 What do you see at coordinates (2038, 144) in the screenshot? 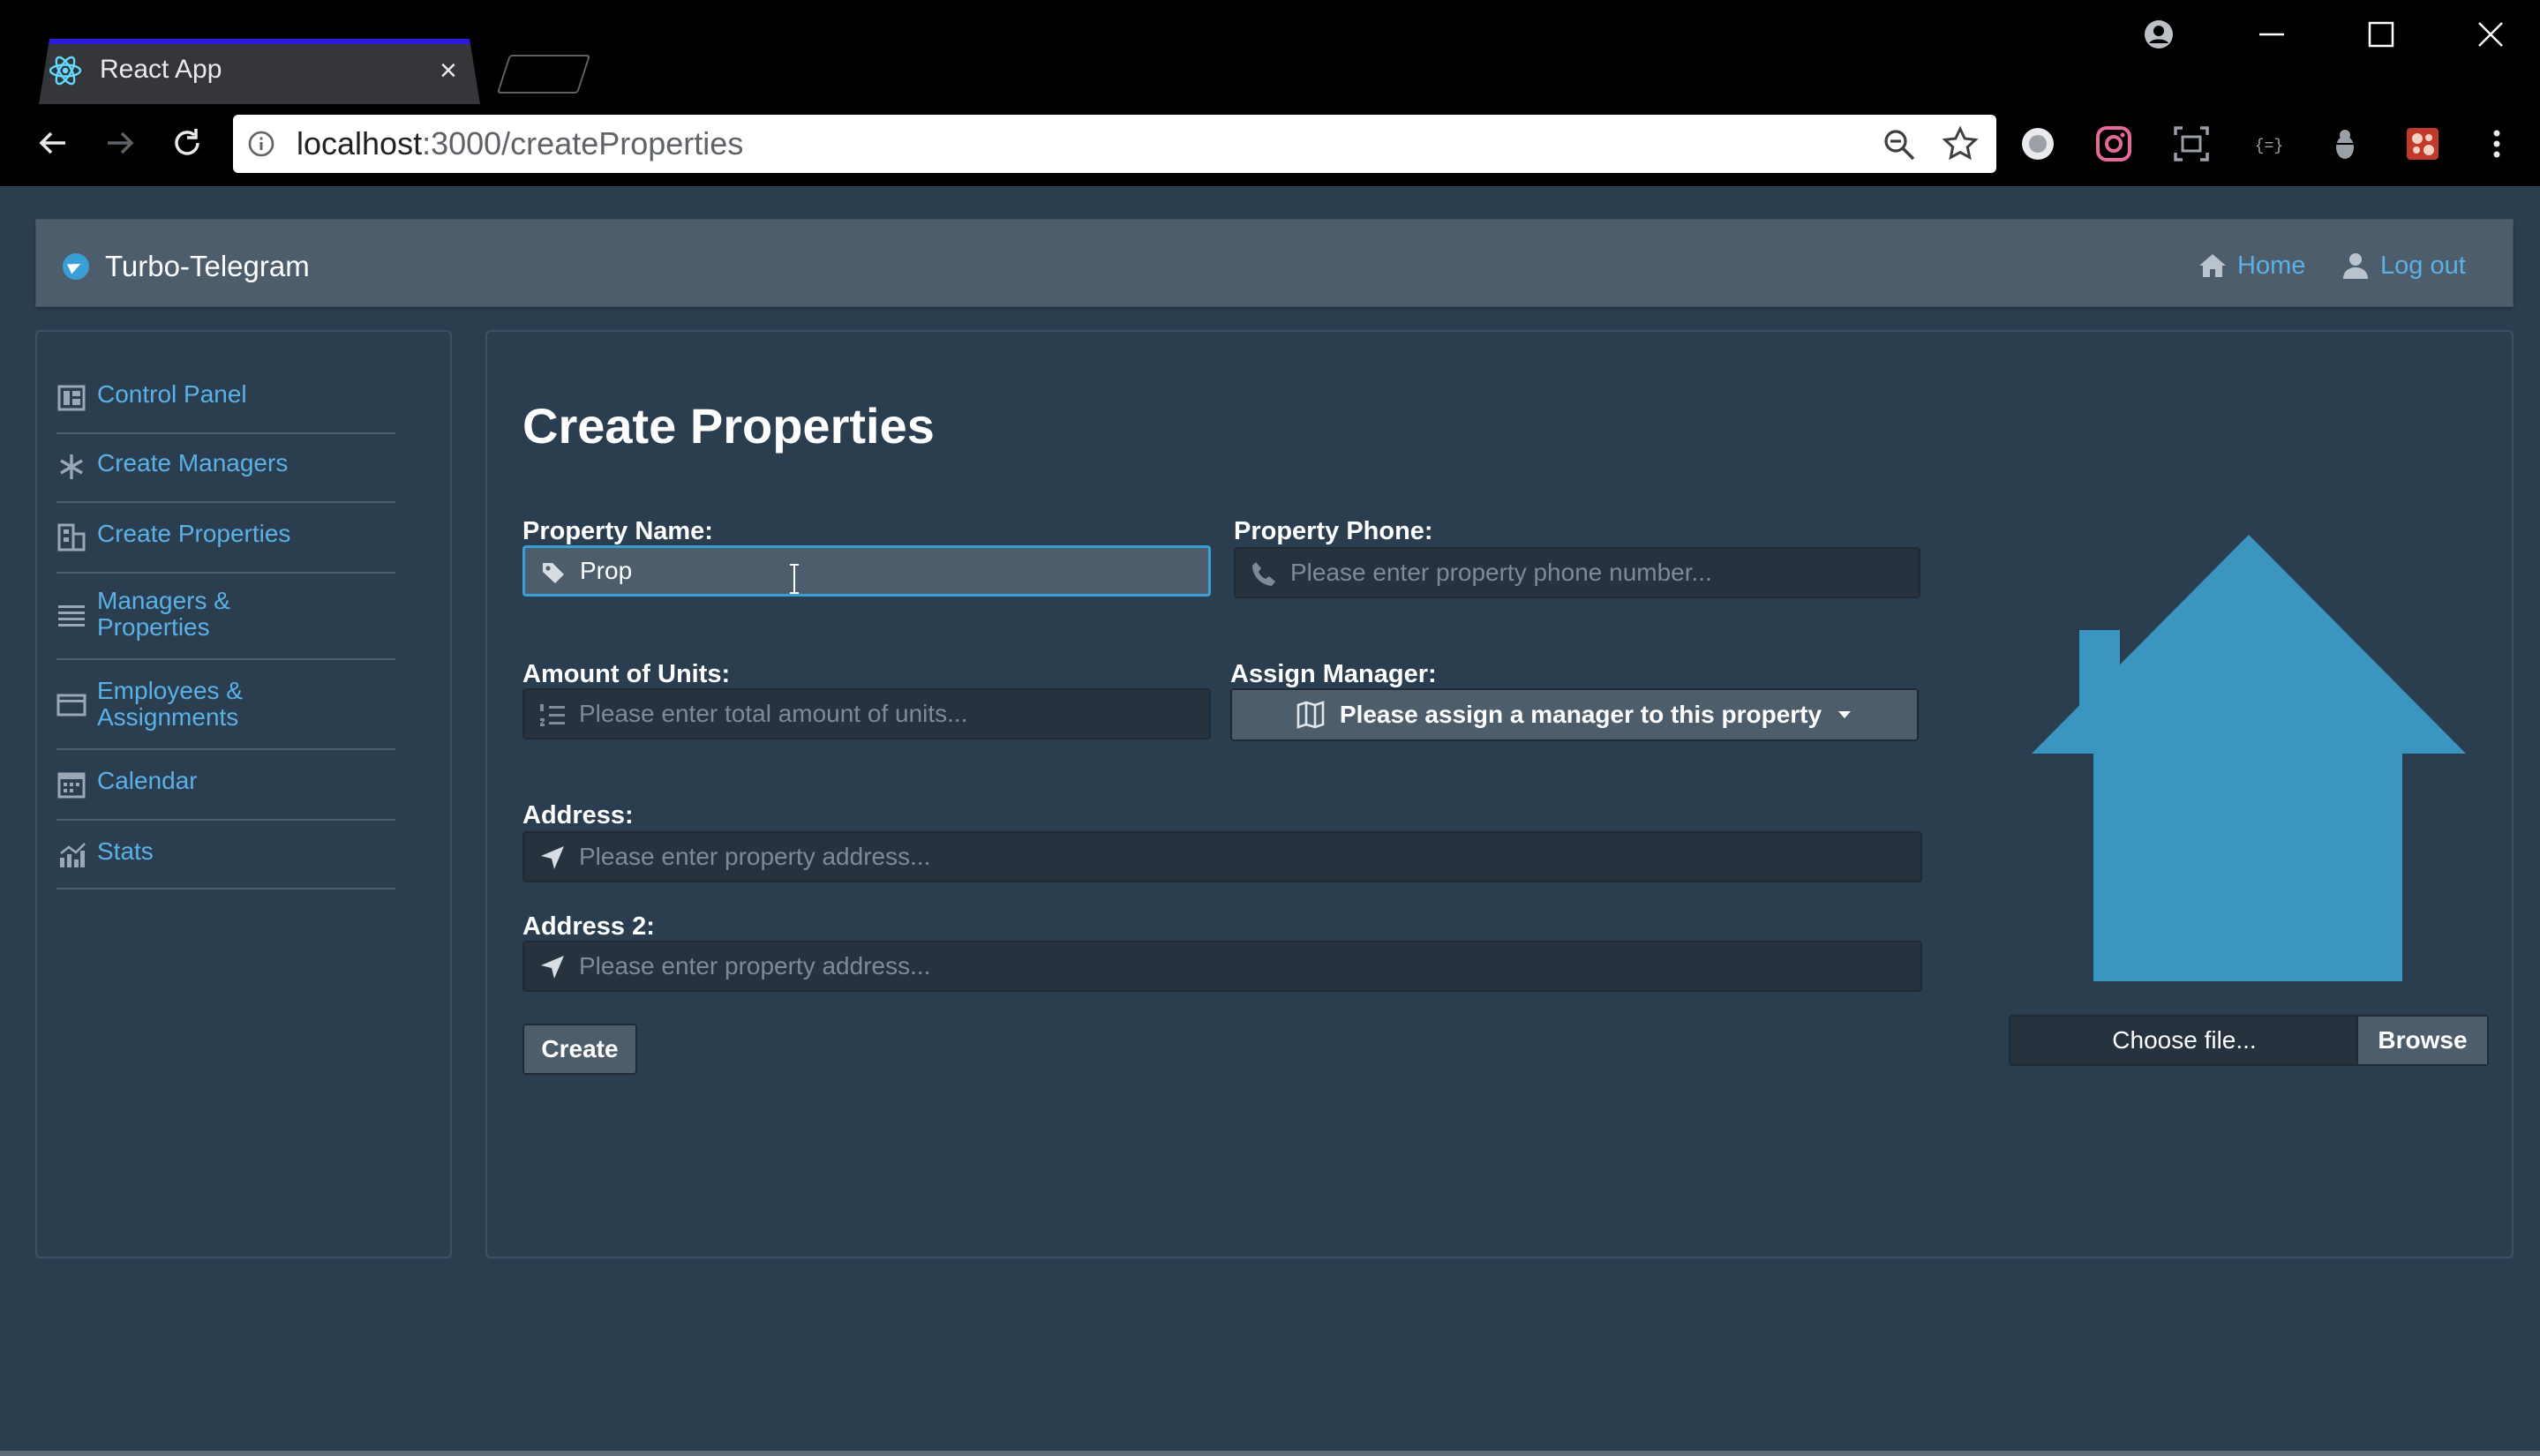
I see `extension-circle-icon` at bounding box center [2038, 144].